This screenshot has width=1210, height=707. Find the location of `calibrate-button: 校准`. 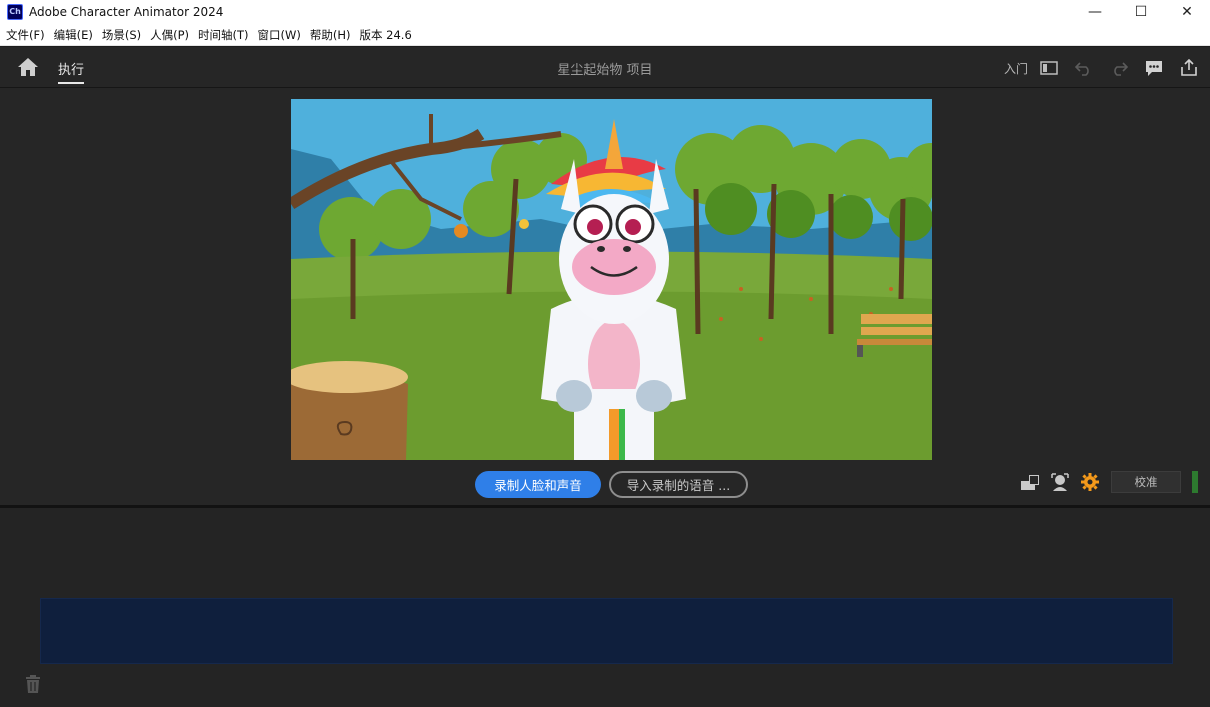

calibrate-button: 校准 is located at coordinates (1146, 482).